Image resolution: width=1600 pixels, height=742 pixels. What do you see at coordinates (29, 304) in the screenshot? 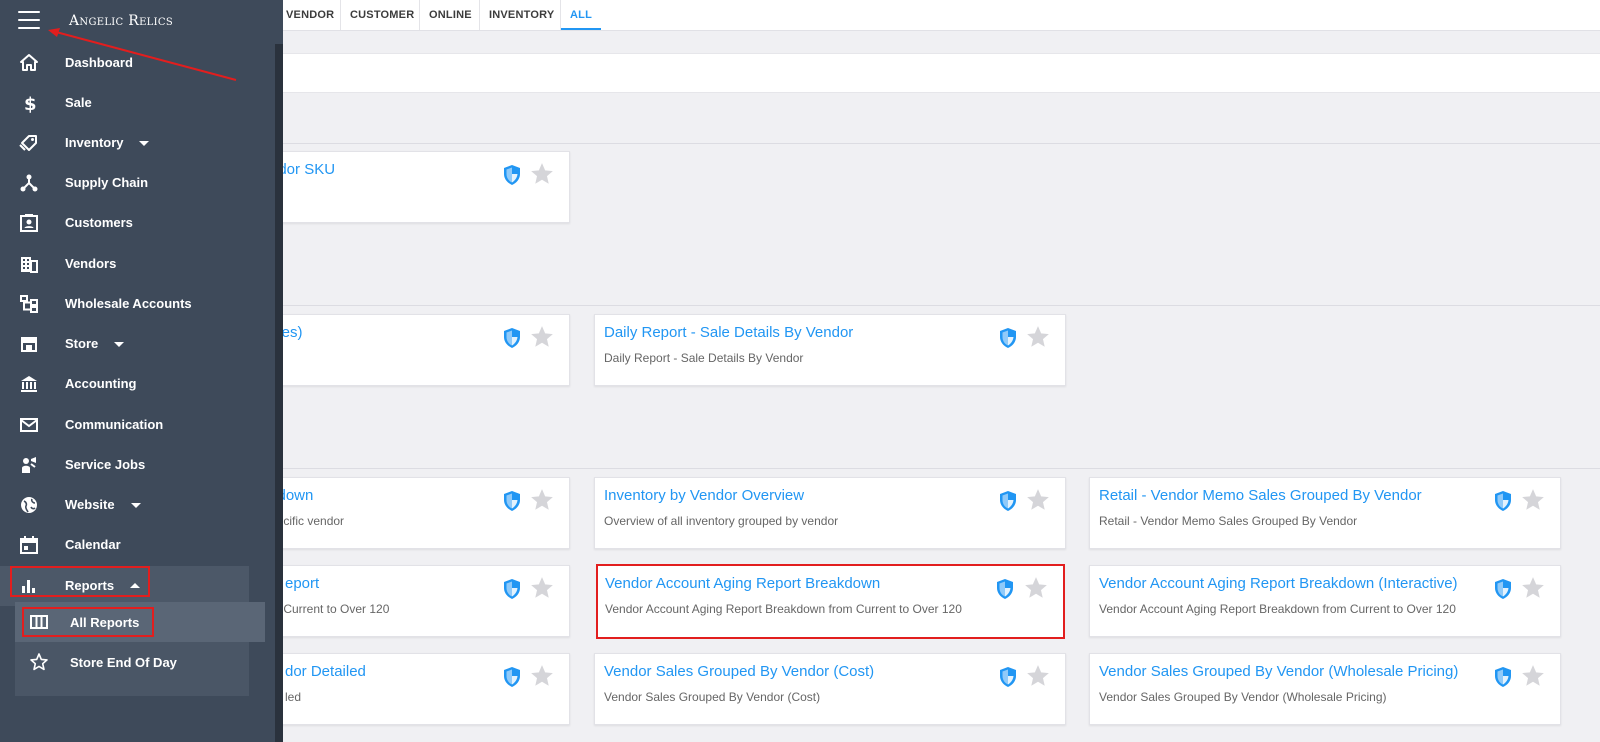
I see `hierarchy-icon` at bounding box center [29, 304].